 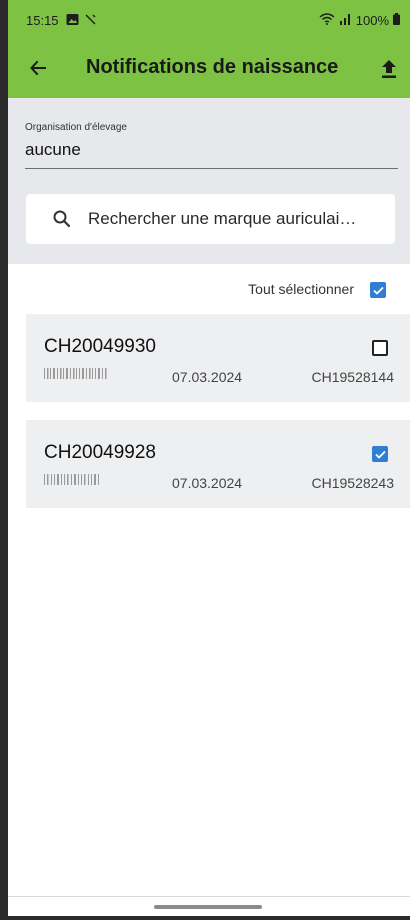 What do you see at coordinates (208, 907) in the screenshot?
I see `gesture-handle` at bounding box center [208, 907].